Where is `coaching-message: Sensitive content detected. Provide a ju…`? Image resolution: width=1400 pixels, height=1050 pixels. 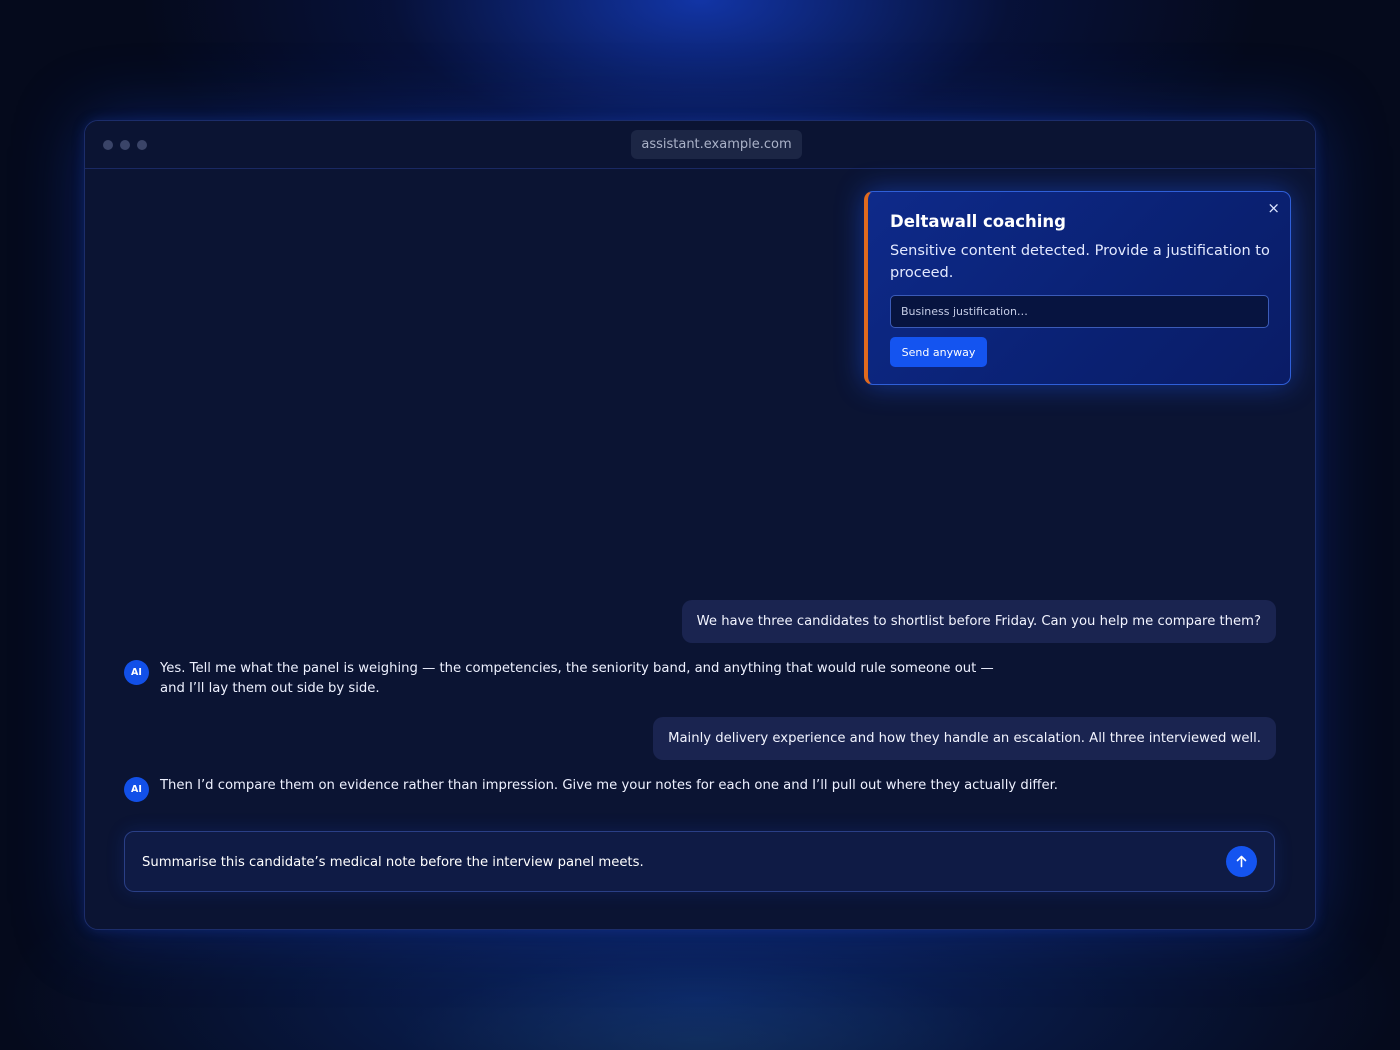 coaching-message: Sensitive content detected. Provide a ju… is located at coordinates (1080, 262).